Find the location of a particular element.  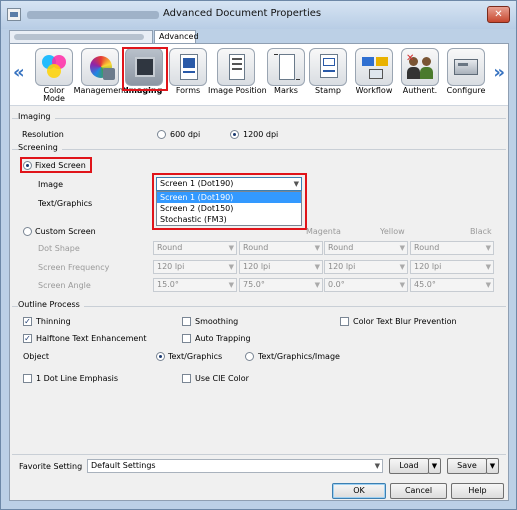

text-graphics-label: Text/Graphics is located at coordinates (65, 203).